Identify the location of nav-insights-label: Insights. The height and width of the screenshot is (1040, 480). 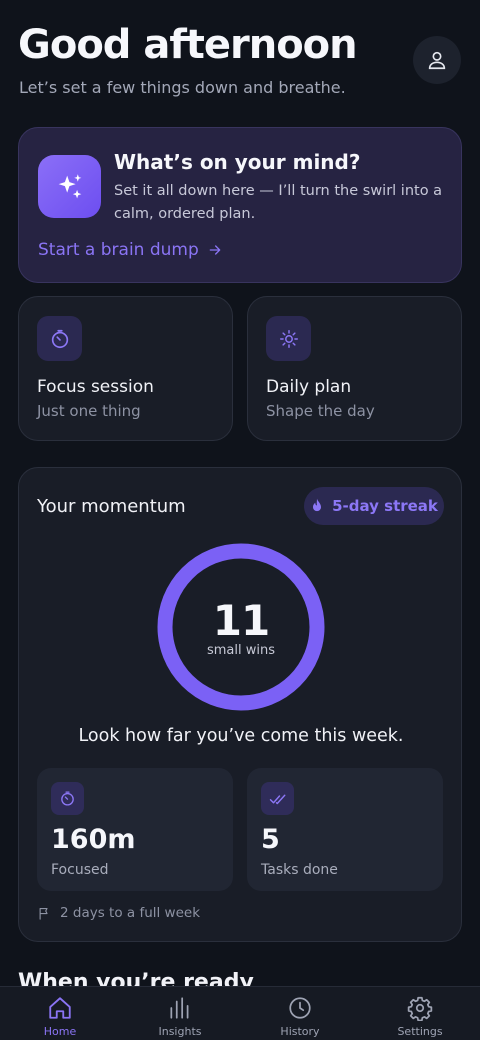
(180, 1031).